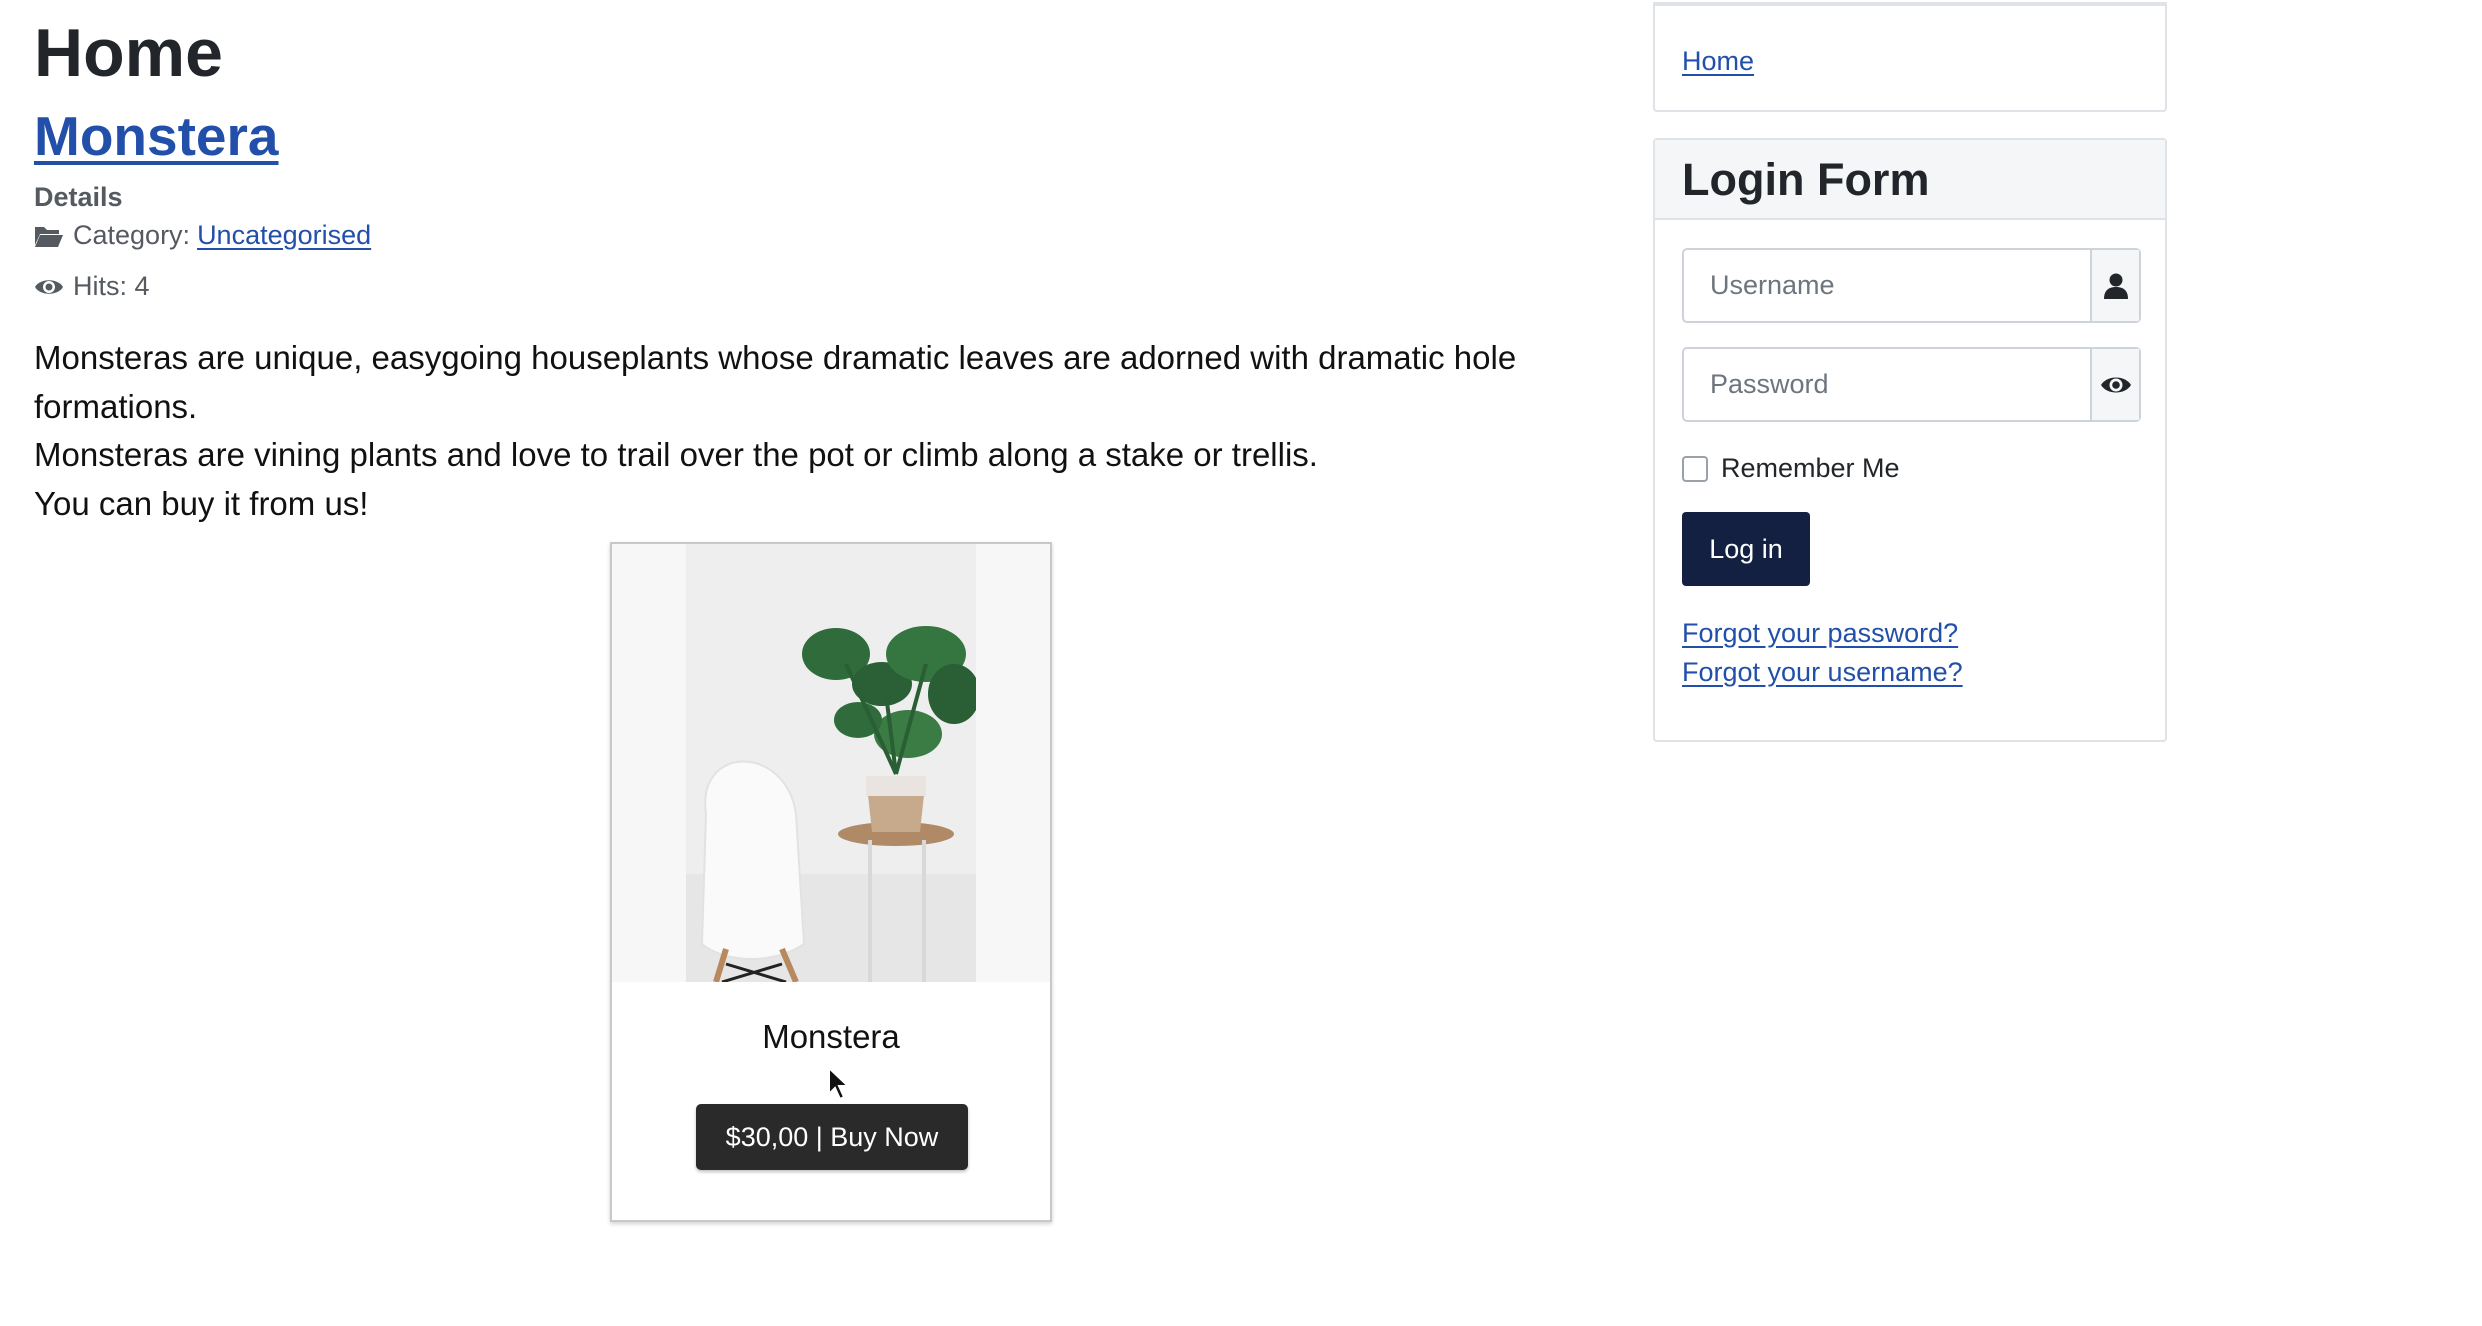 Image resolution: width=2482 pixels, height=1326 pixels. I want to click on breadcrumb-home-link: Home, so click(1718, 61).